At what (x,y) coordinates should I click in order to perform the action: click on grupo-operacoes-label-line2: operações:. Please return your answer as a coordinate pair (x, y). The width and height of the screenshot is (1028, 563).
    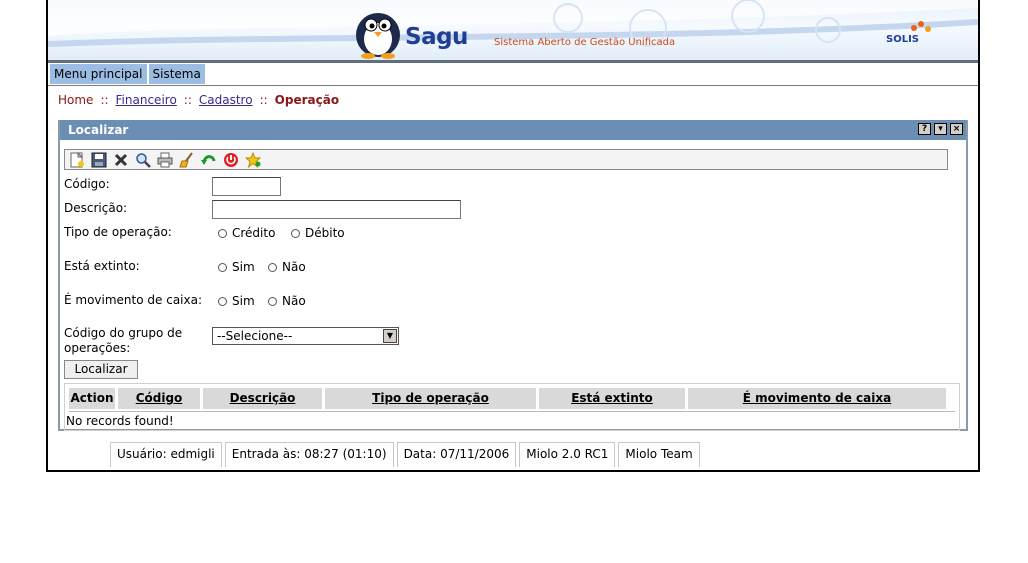
    Looking at the image, I should click on (97, 348).